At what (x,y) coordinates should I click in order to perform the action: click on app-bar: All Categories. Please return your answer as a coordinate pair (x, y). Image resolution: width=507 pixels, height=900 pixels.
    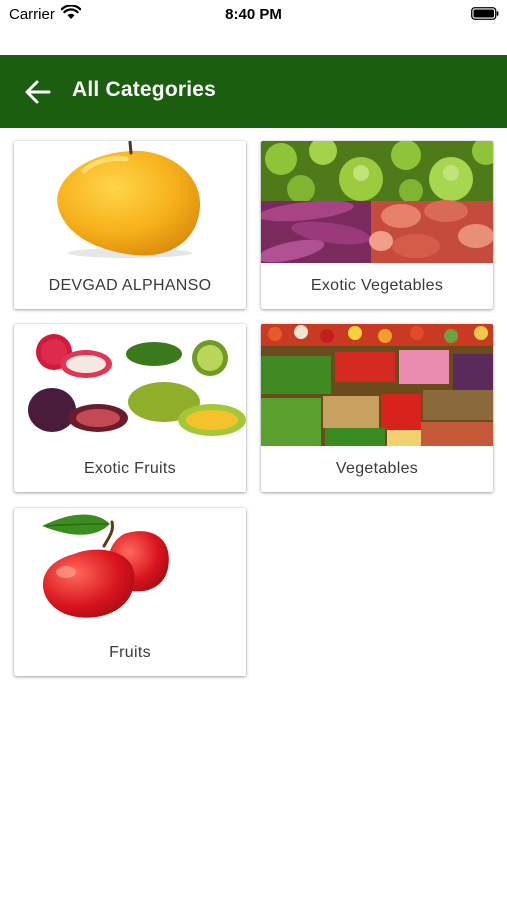
    Looking at the image, I should click on (253, 91).